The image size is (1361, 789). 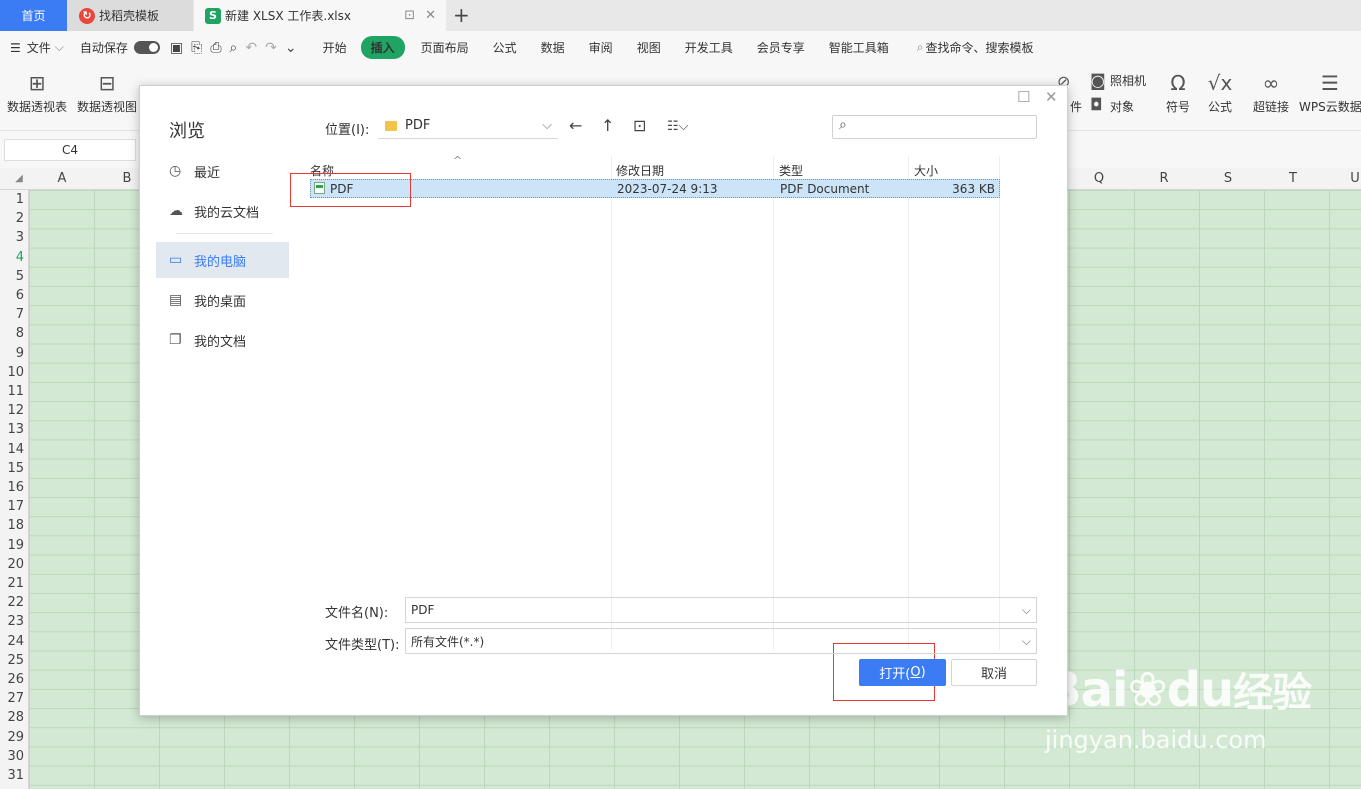 I want to click on column-header: T, so click(x=1293, y=178).